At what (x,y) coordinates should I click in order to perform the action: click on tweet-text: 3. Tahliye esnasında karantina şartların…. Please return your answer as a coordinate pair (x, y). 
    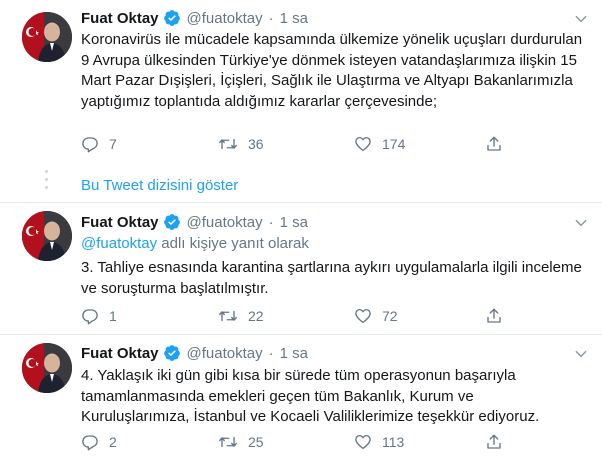
    Looking at the image, I should click on (331, 278).